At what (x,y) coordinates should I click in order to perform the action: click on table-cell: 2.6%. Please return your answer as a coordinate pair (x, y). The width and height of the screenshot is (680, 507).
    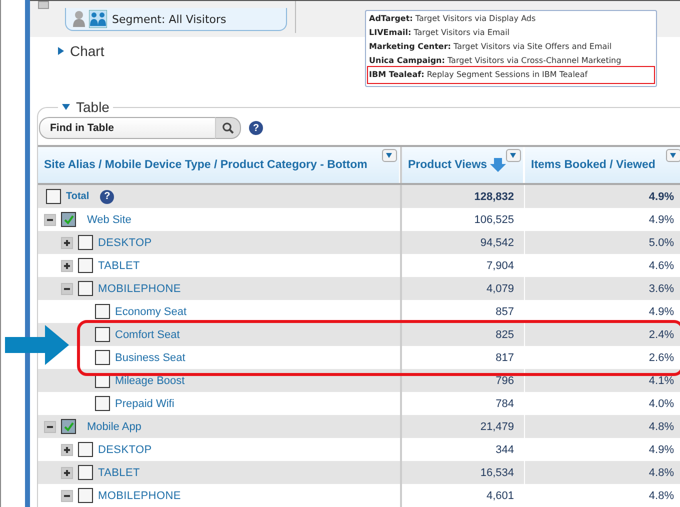
    Looking at the image, I should click on (661, 358).